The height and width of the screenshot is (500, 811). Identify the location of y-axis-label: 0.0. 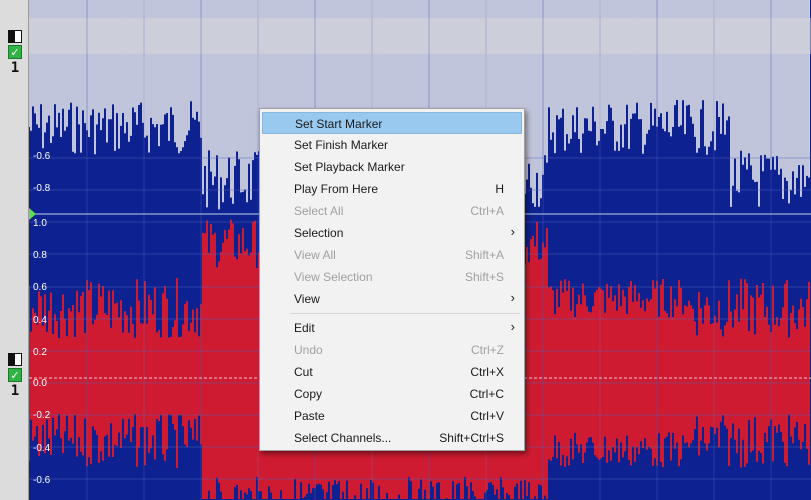
(40, 383).